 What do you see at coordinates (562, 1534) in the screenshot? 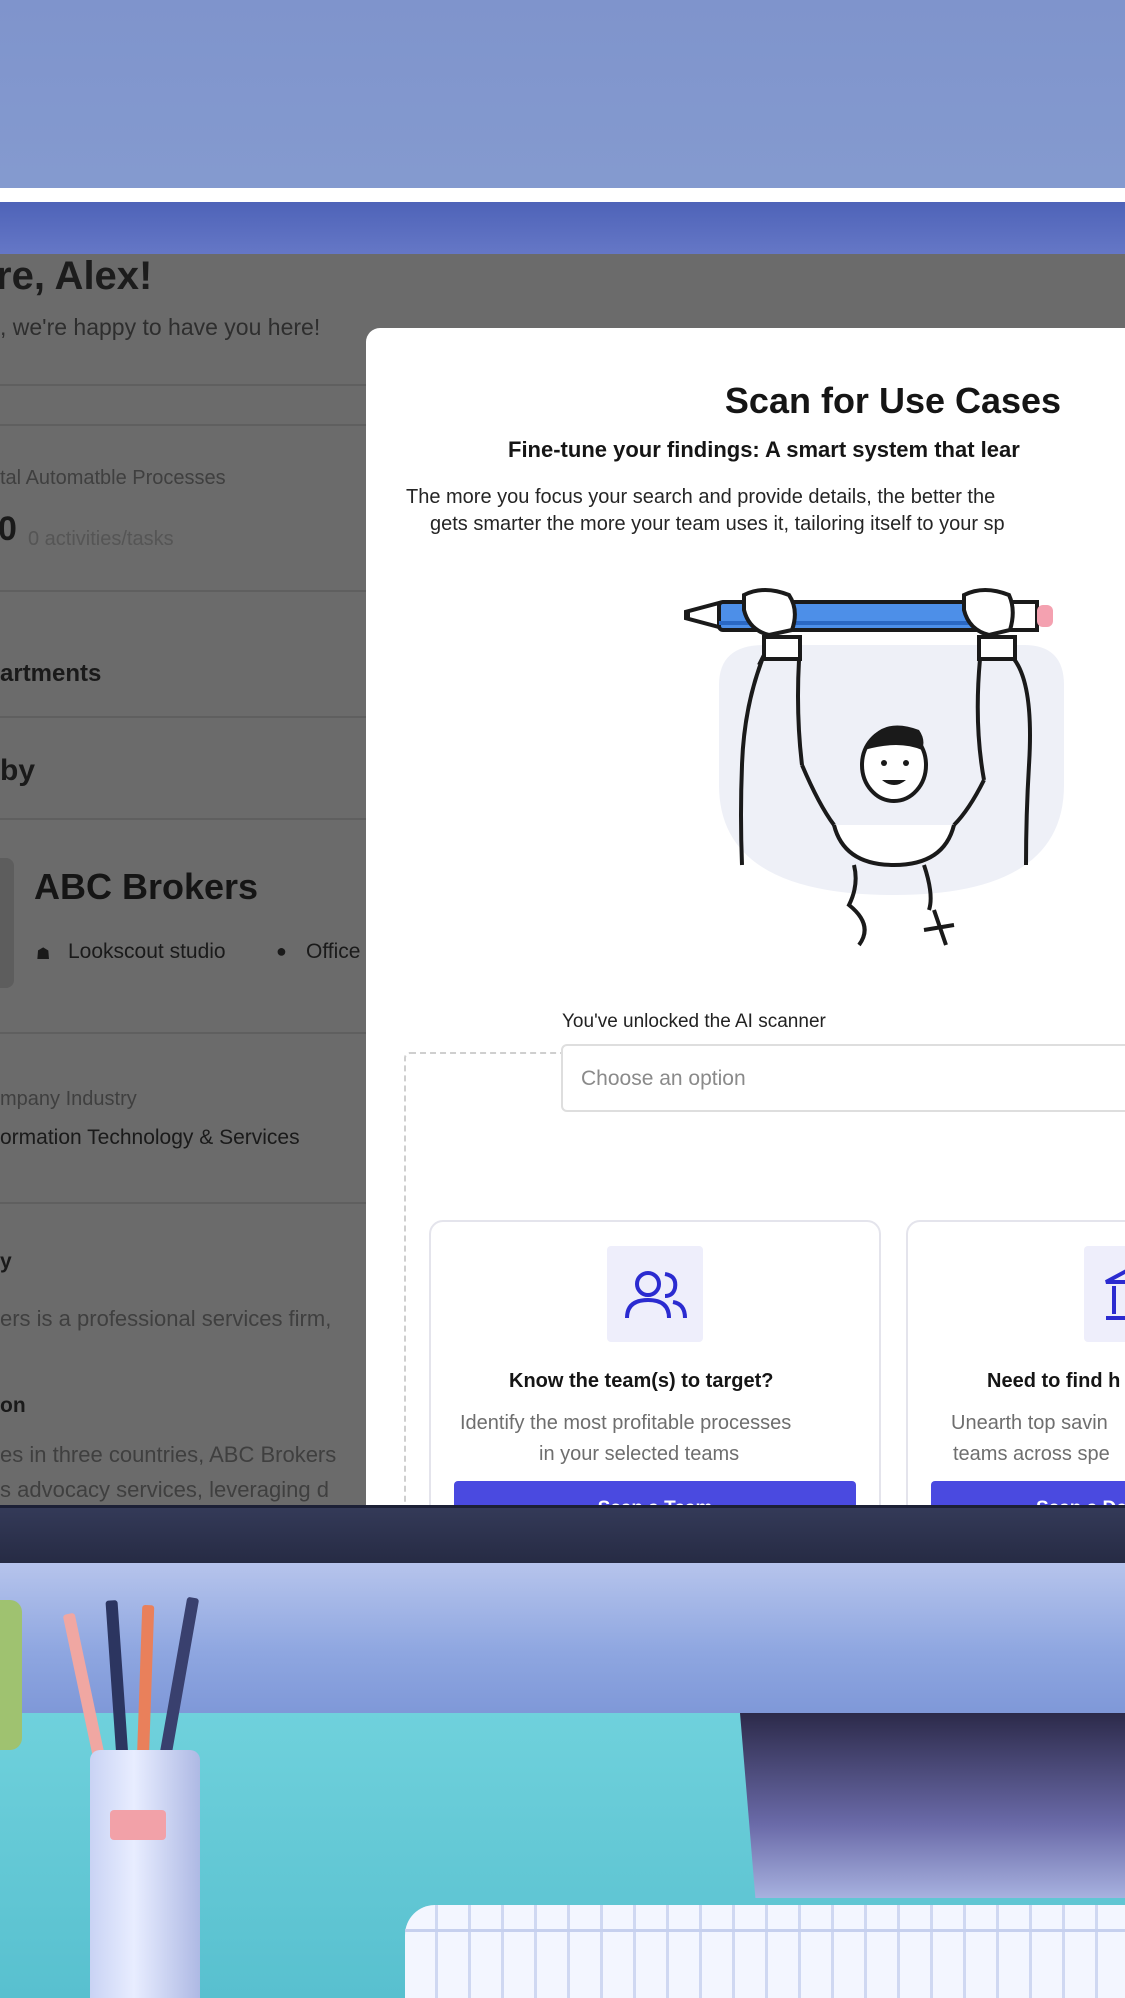
I see `monitor-bezel-bottom` at bounding box center [562, 1534].